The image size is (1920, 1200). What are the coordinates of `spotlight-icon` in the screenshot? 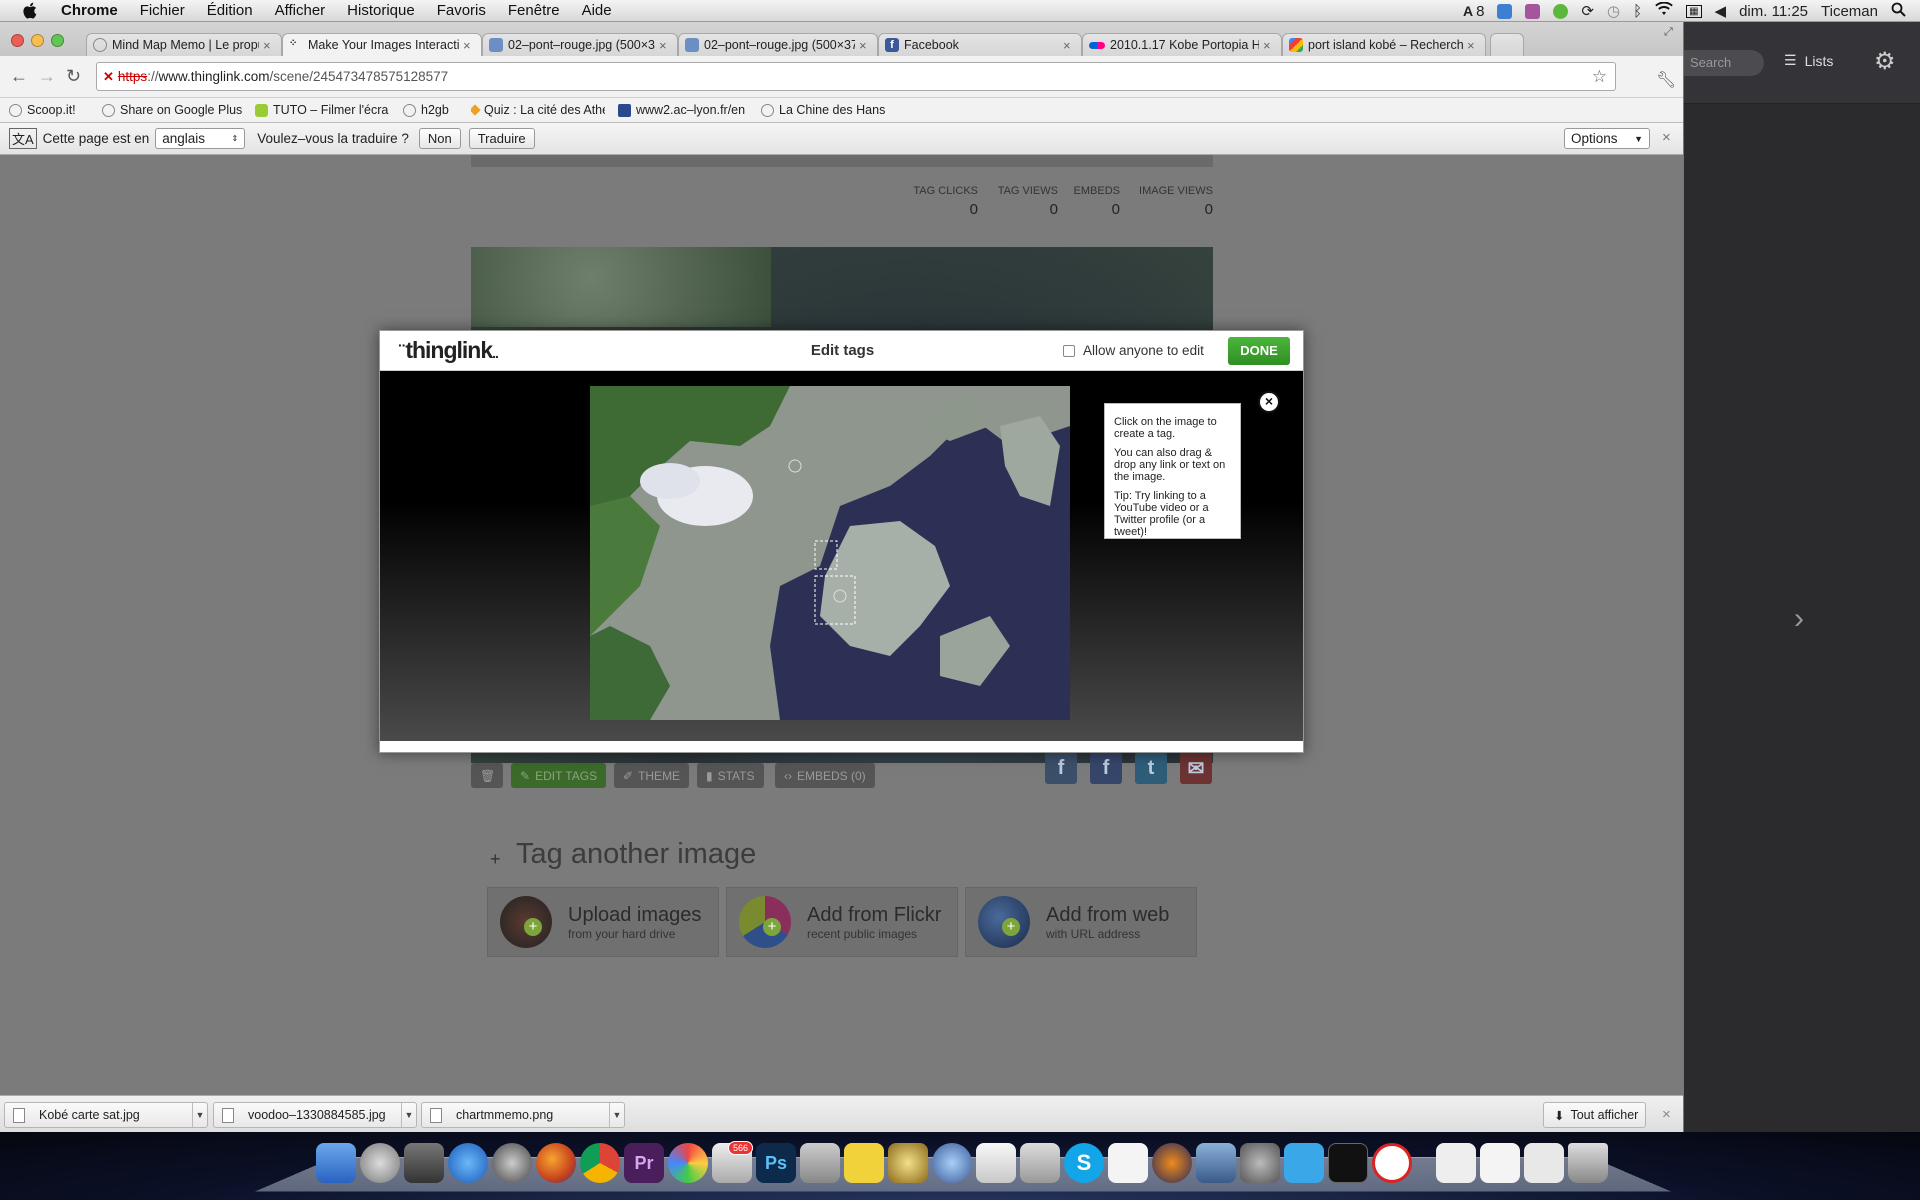 It's located at (1898, 11).